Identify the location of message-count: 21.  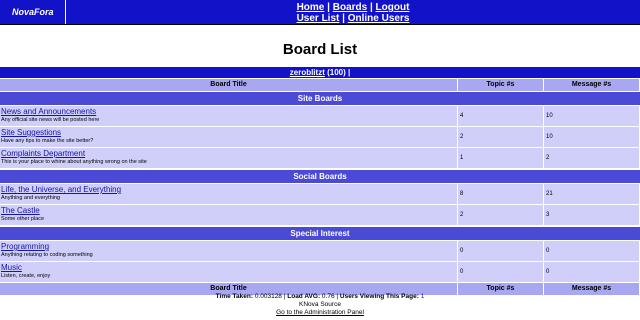
(592, 194).